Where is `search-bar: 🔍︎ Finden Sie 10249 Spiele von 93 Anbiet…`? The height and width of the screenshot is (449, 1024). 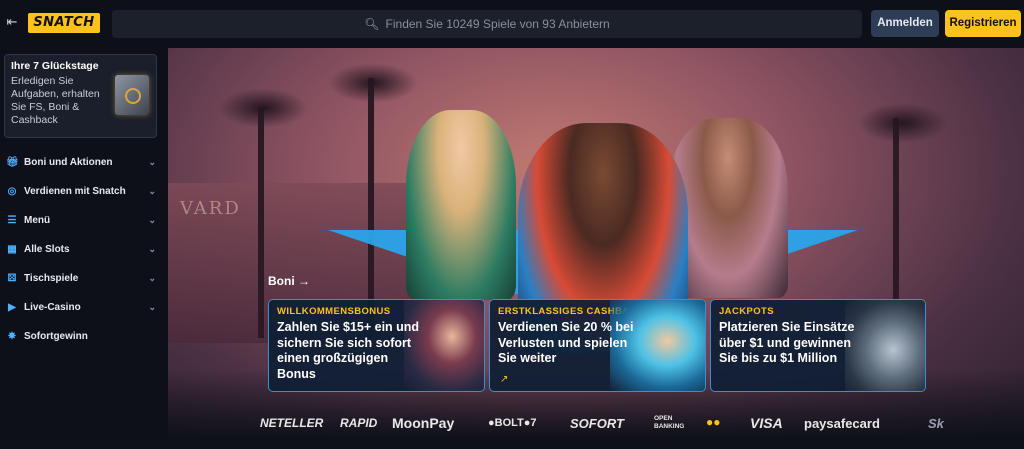 search-bar: 🔍︎ Finden Sie 10249 Spiele von 93 Anbiet… is located at coordinates (487, 24).